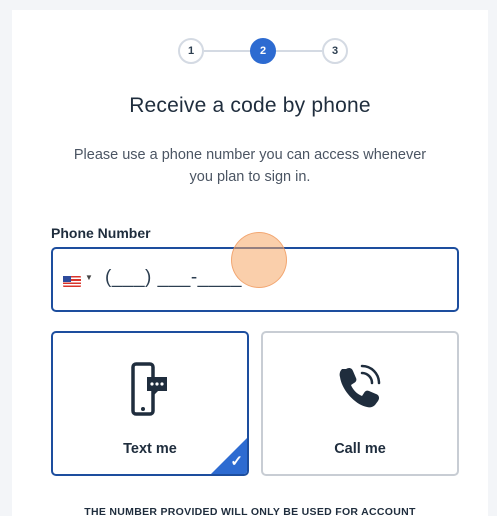  Describe the element at coordinates (259, 260) in the screenshot. I see `cursor-highlight` at that location.